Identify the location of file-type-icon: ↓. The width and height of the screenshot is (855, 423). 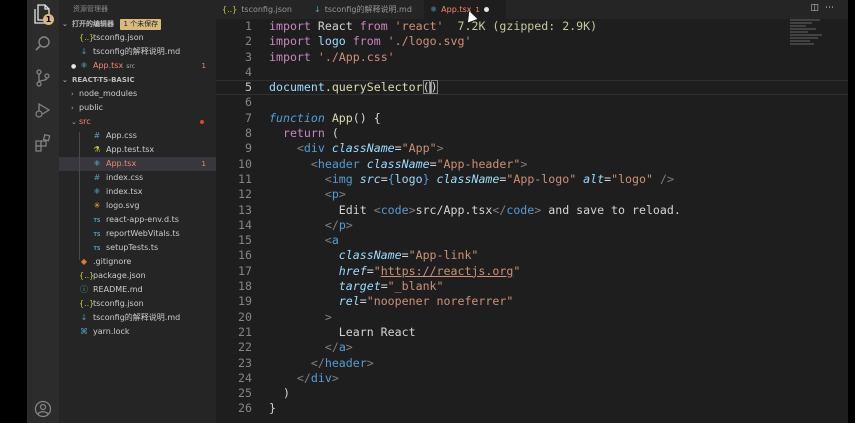
(317, 9).